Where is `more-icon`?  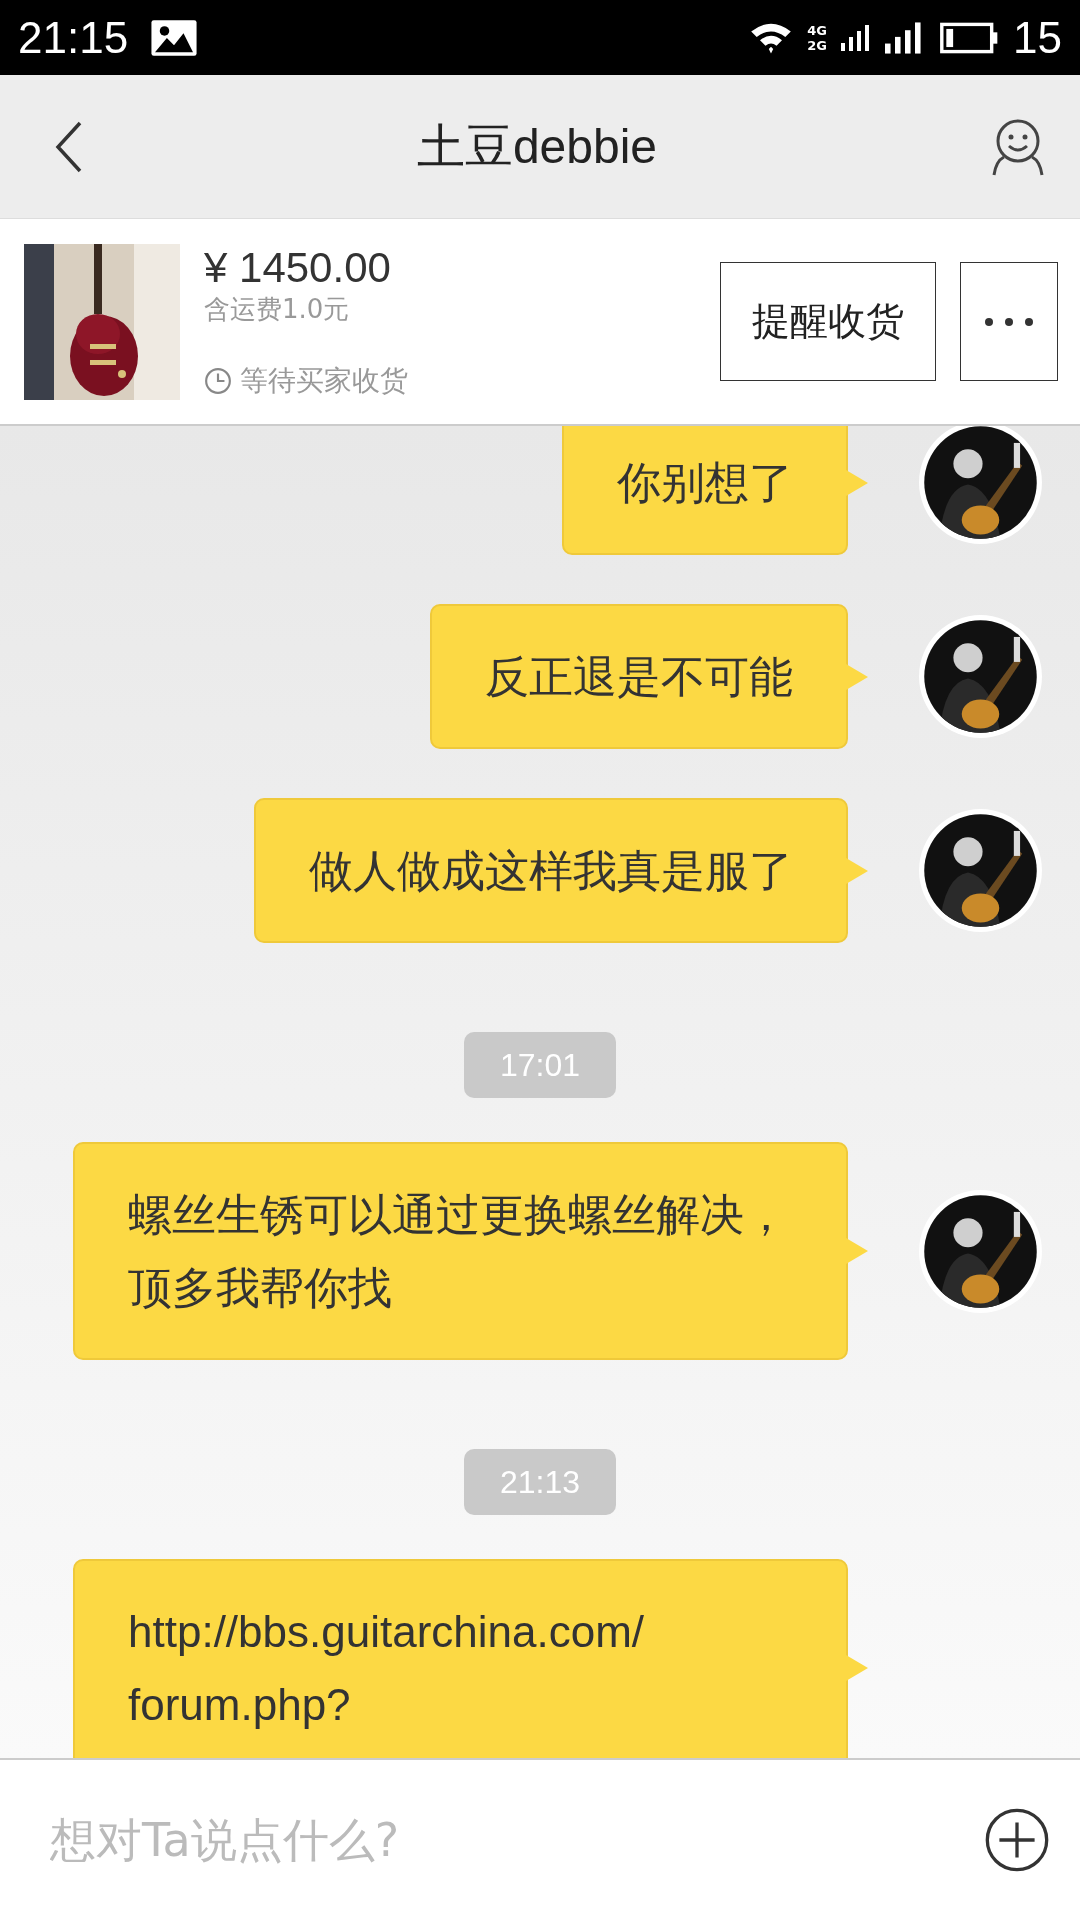
more-icon is located at coordinates (1009, 321).